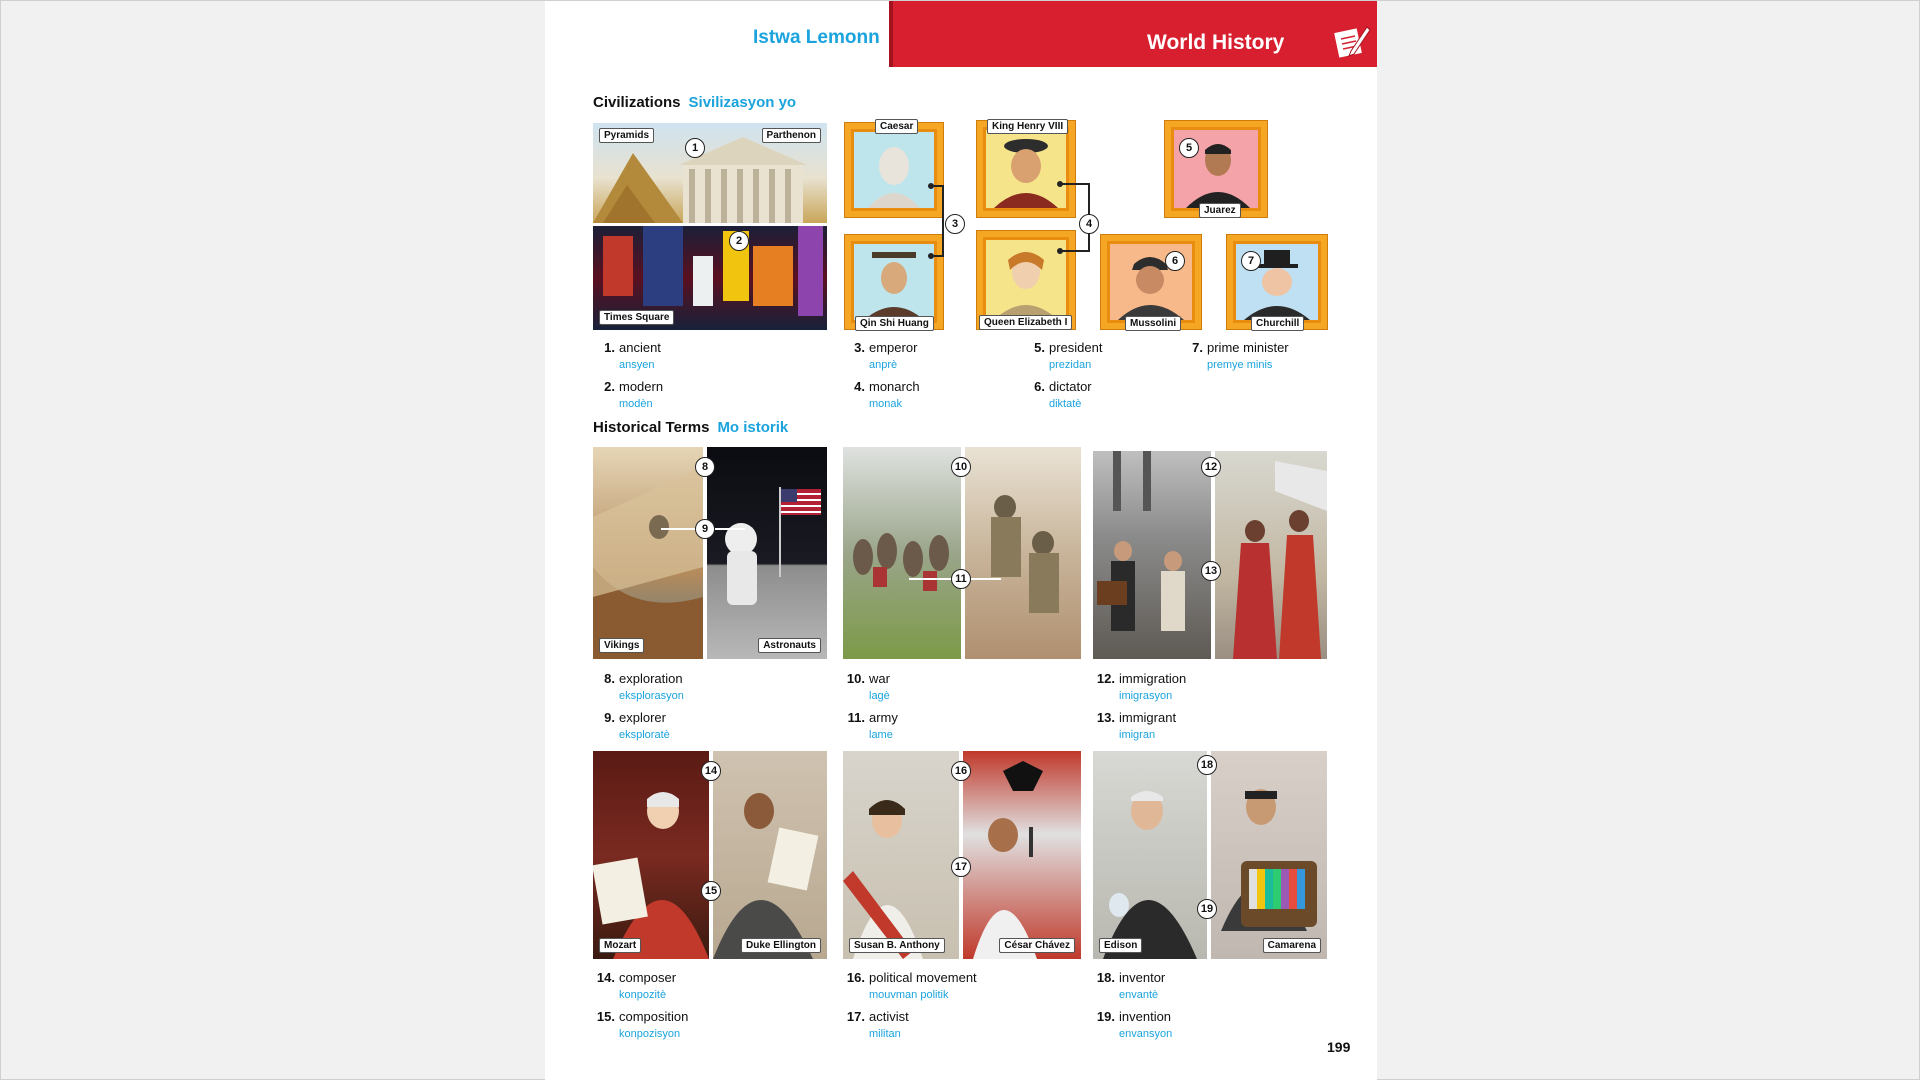 The height and width of the screenshot is (1080, 1920). What do you see at coordinates (894, 323) in the screenshot?
I see `label-qin-shi-huang: Qin Shi Huang` at bounding box center [894, 323].